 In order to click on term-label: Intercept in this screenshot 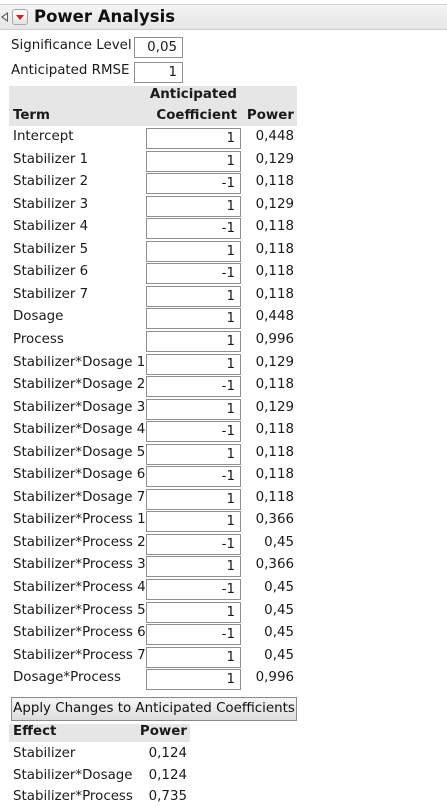, I will do `click(43, 136)`.